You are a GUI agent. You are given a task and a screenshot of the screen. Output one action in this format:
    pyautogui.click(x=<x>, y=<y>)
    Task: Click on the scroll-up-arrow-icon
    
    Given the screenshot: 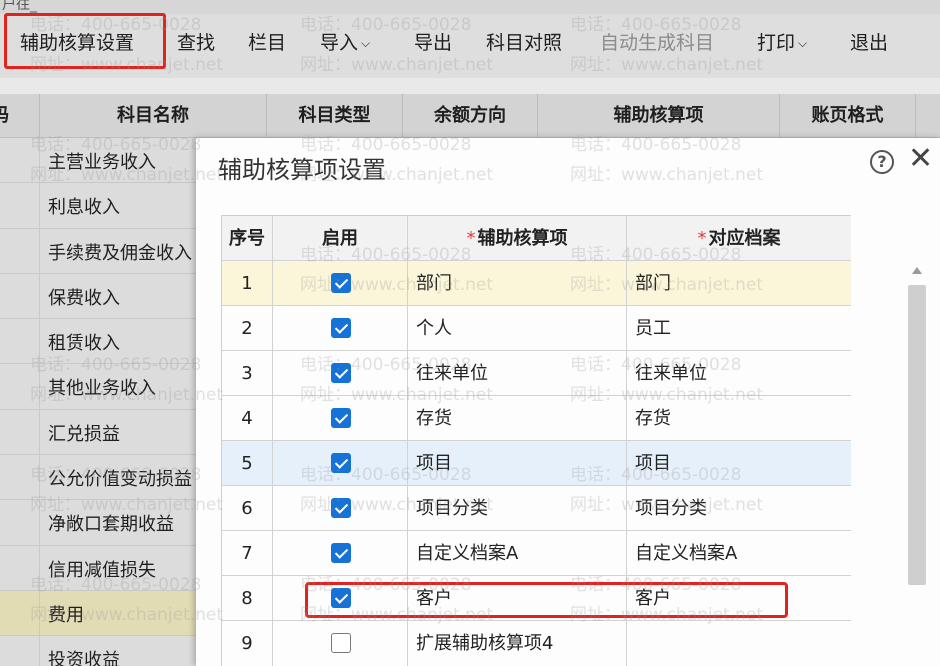 What is the action you would take?
    pyautogui.click(x=917, y=270)
    